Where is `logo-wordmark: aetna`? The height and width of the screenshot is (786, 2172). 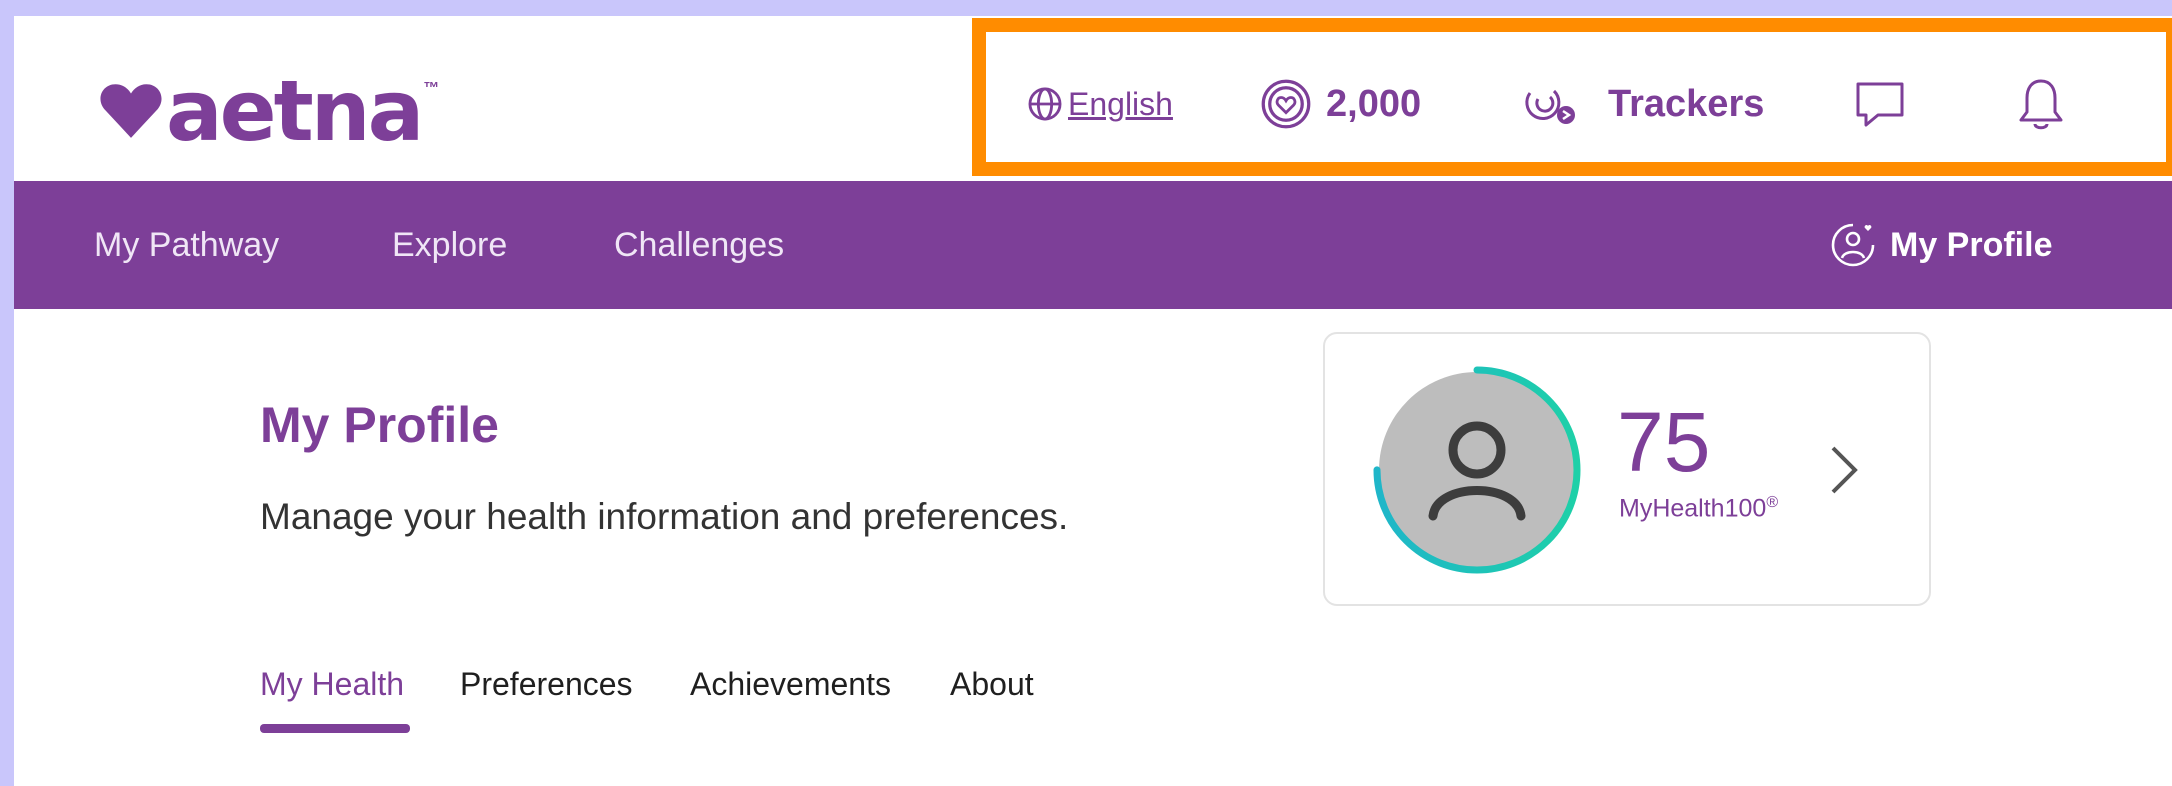 logo-wordmark: aetna is located at coordinates (295, 111).